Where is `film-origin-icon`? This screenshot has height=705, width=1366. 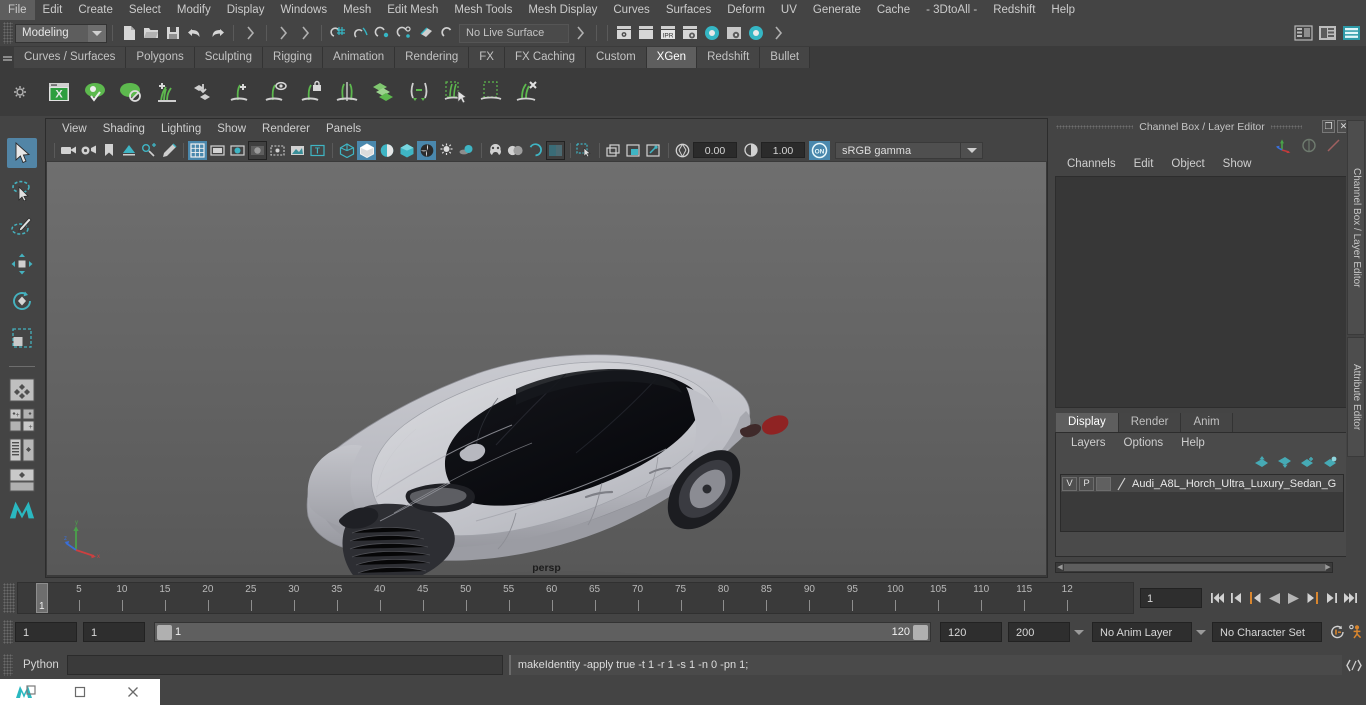 film-origin-icon is located at coordinates (277, 150).